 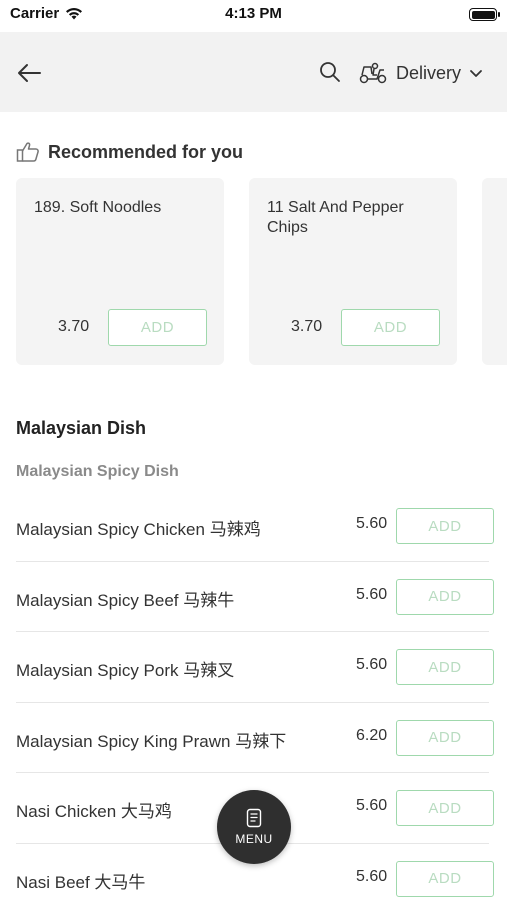 What do you see at coordinates (125, 600) in the screenshot?
I see `item-name: Malaysian Spicy Beef 马辣牛` at bounding box center [125, 600].